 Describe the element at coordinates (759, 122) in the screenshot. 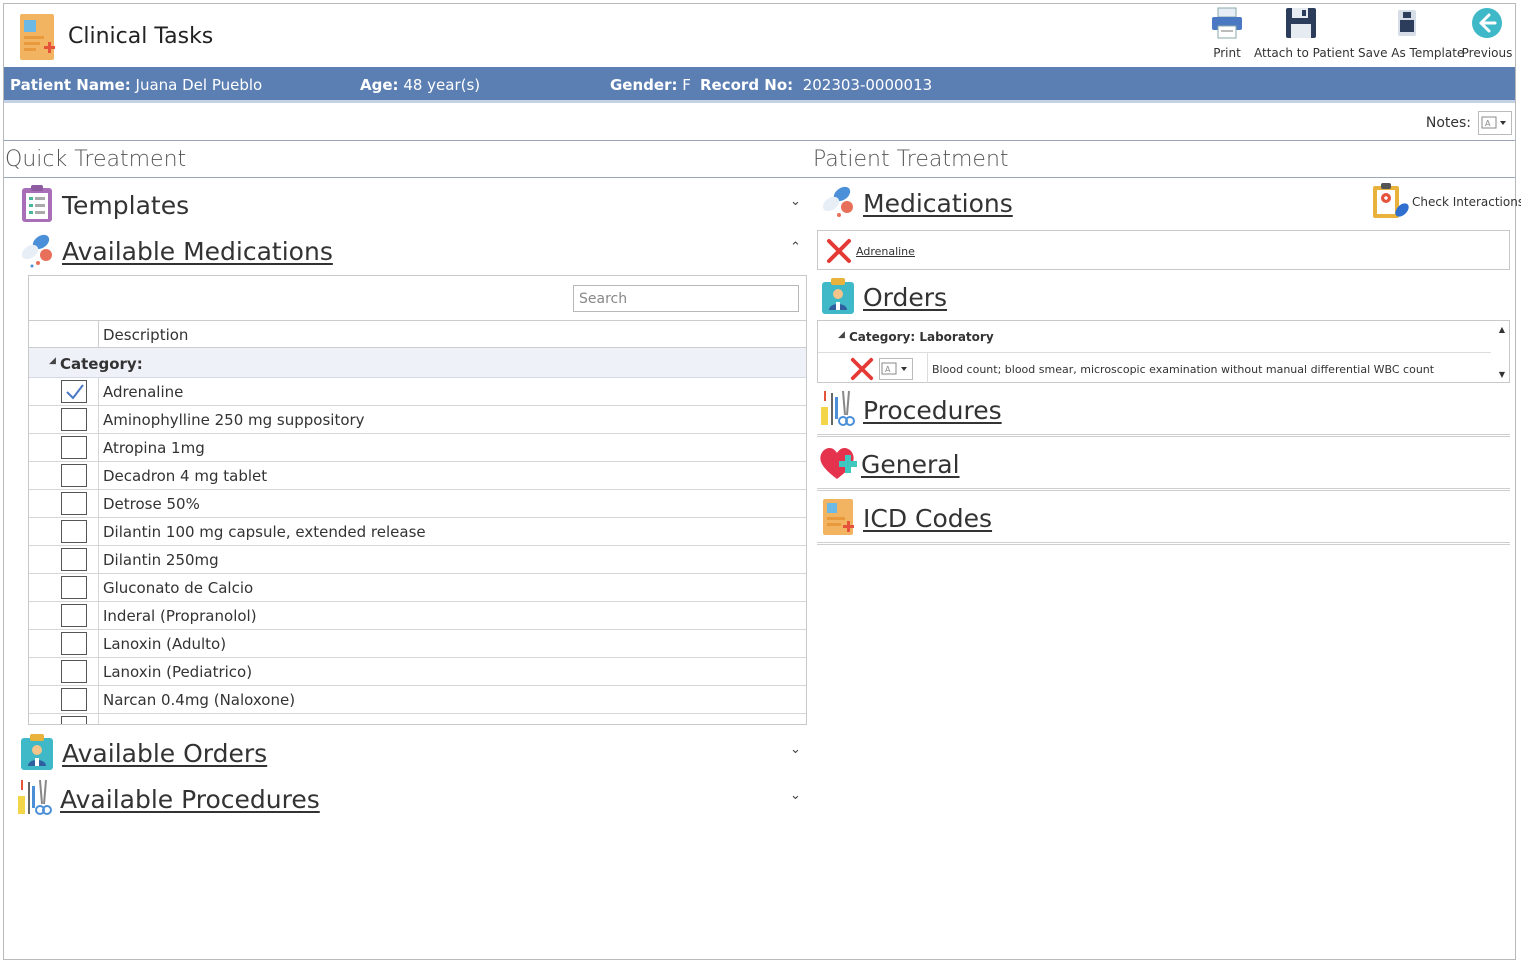

I see `notes-row: Notes: A` at that location.